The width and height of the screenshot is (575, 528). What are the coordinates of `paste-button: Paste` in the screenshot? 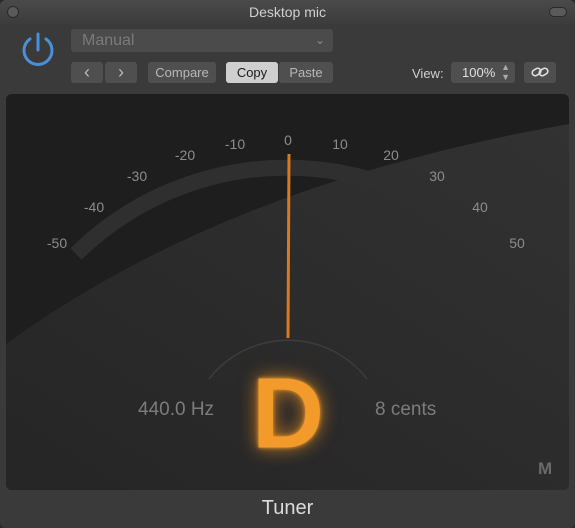 It's located at (306, 72).